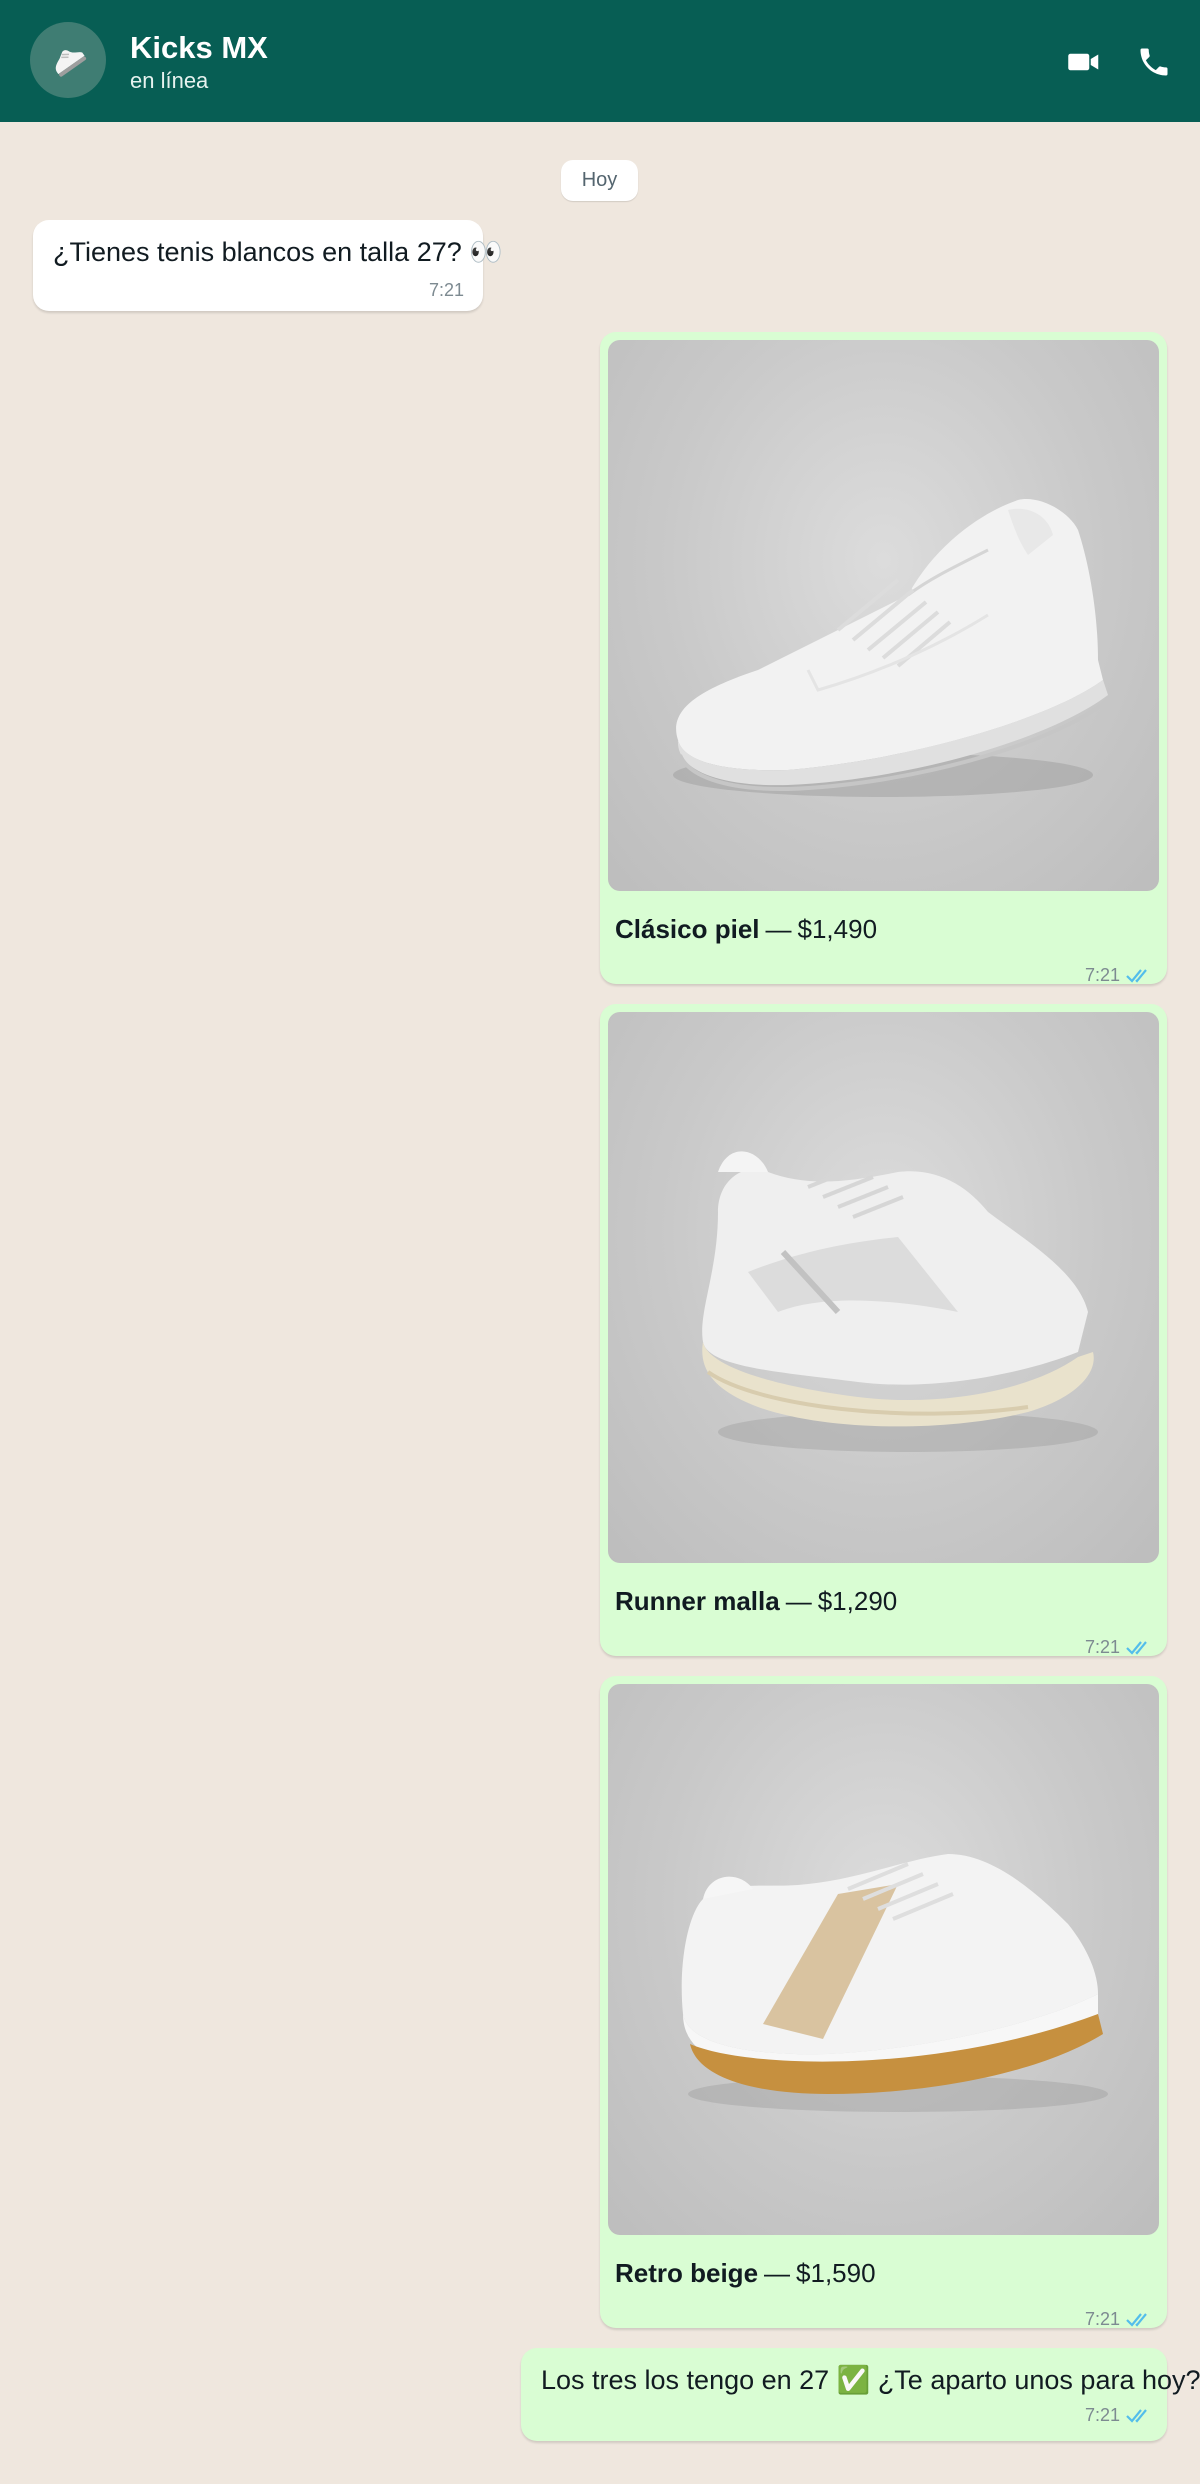 This screenshot has width=1200, height=2484. I want to click on contact-avatar, so click(68, 60).